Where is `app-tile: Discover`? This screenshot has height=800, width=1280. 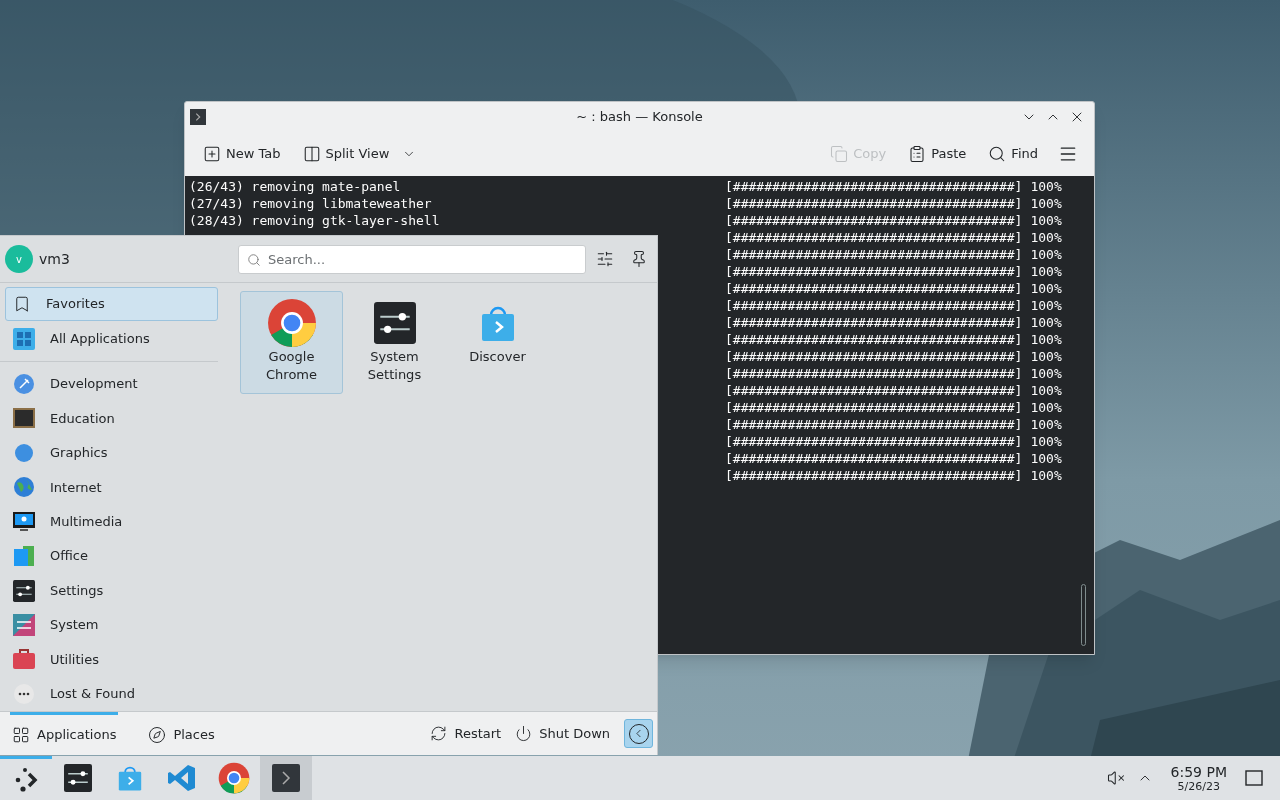
app-tile: Discover is located at coordinates (497, 342).